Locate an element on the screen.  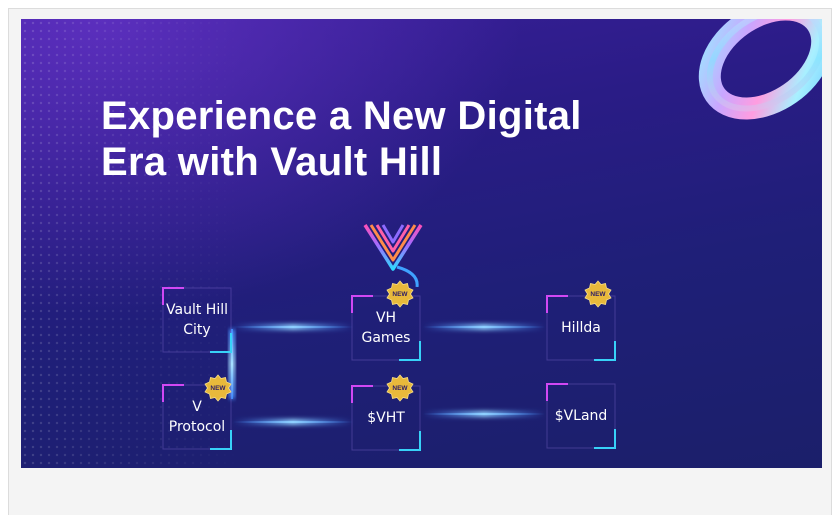
vault-hill-logo-icon is located at coordinates (393, 255).